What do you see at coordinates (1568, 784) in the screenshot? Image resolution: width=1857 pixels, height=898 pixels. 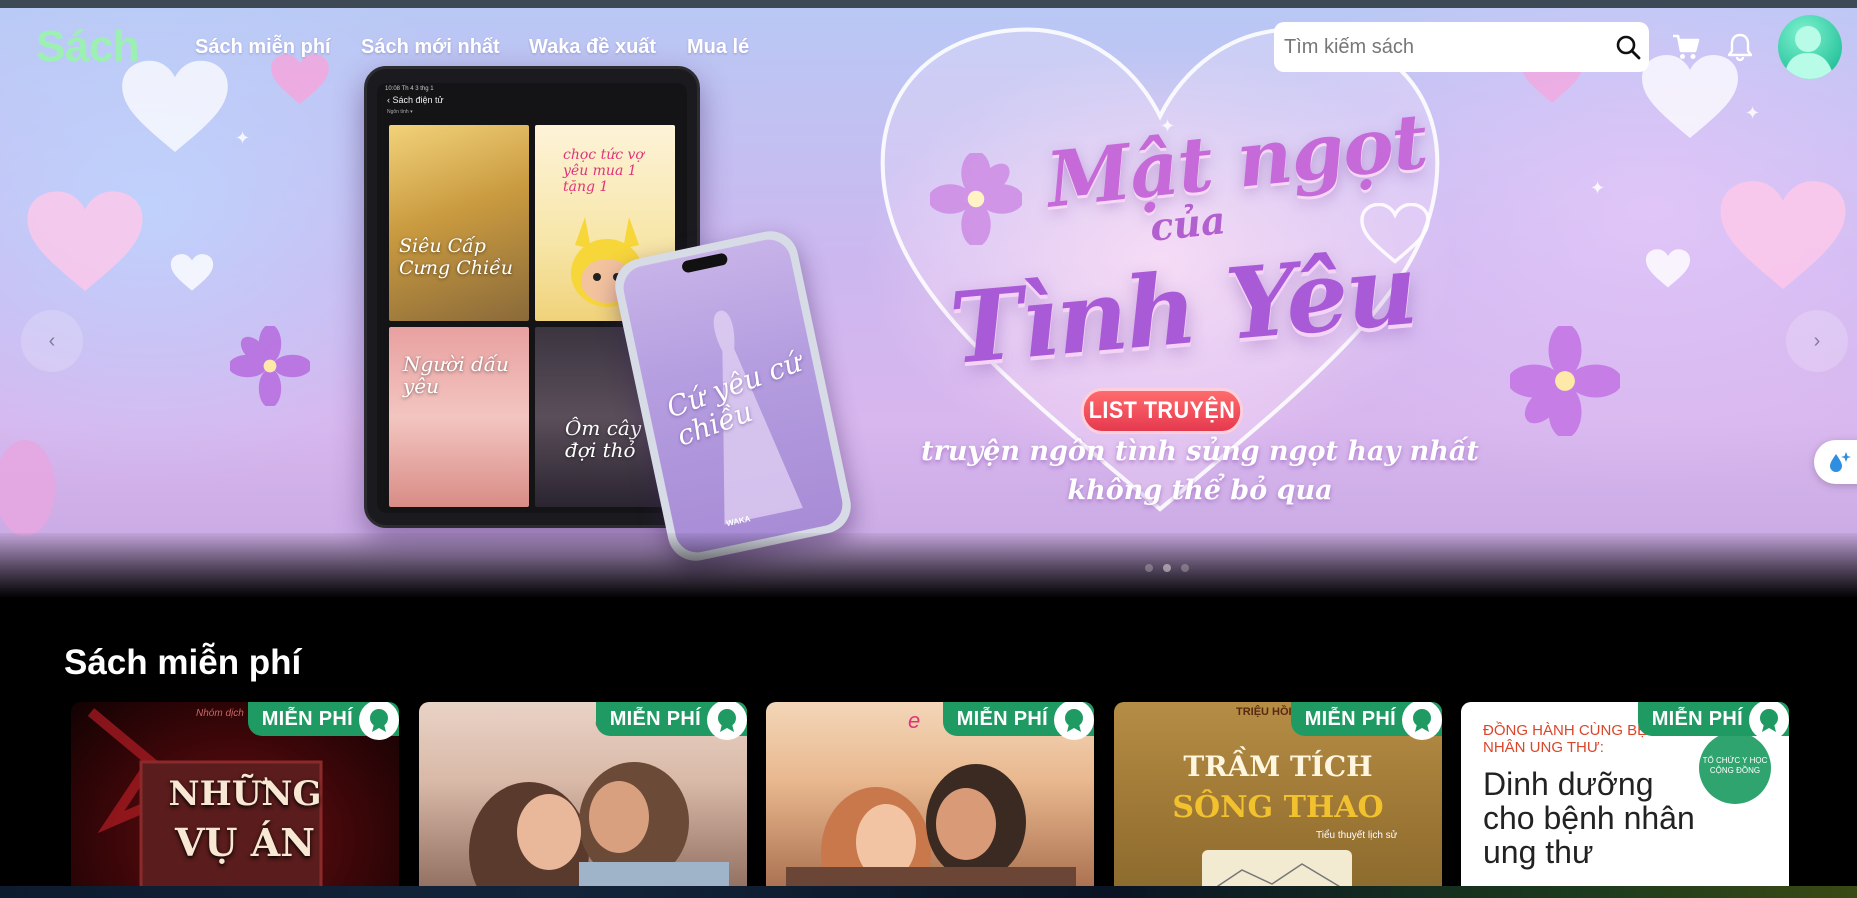 I see `book-cover-title: Dinh dưỡng` at bounding box center [1568, 784].